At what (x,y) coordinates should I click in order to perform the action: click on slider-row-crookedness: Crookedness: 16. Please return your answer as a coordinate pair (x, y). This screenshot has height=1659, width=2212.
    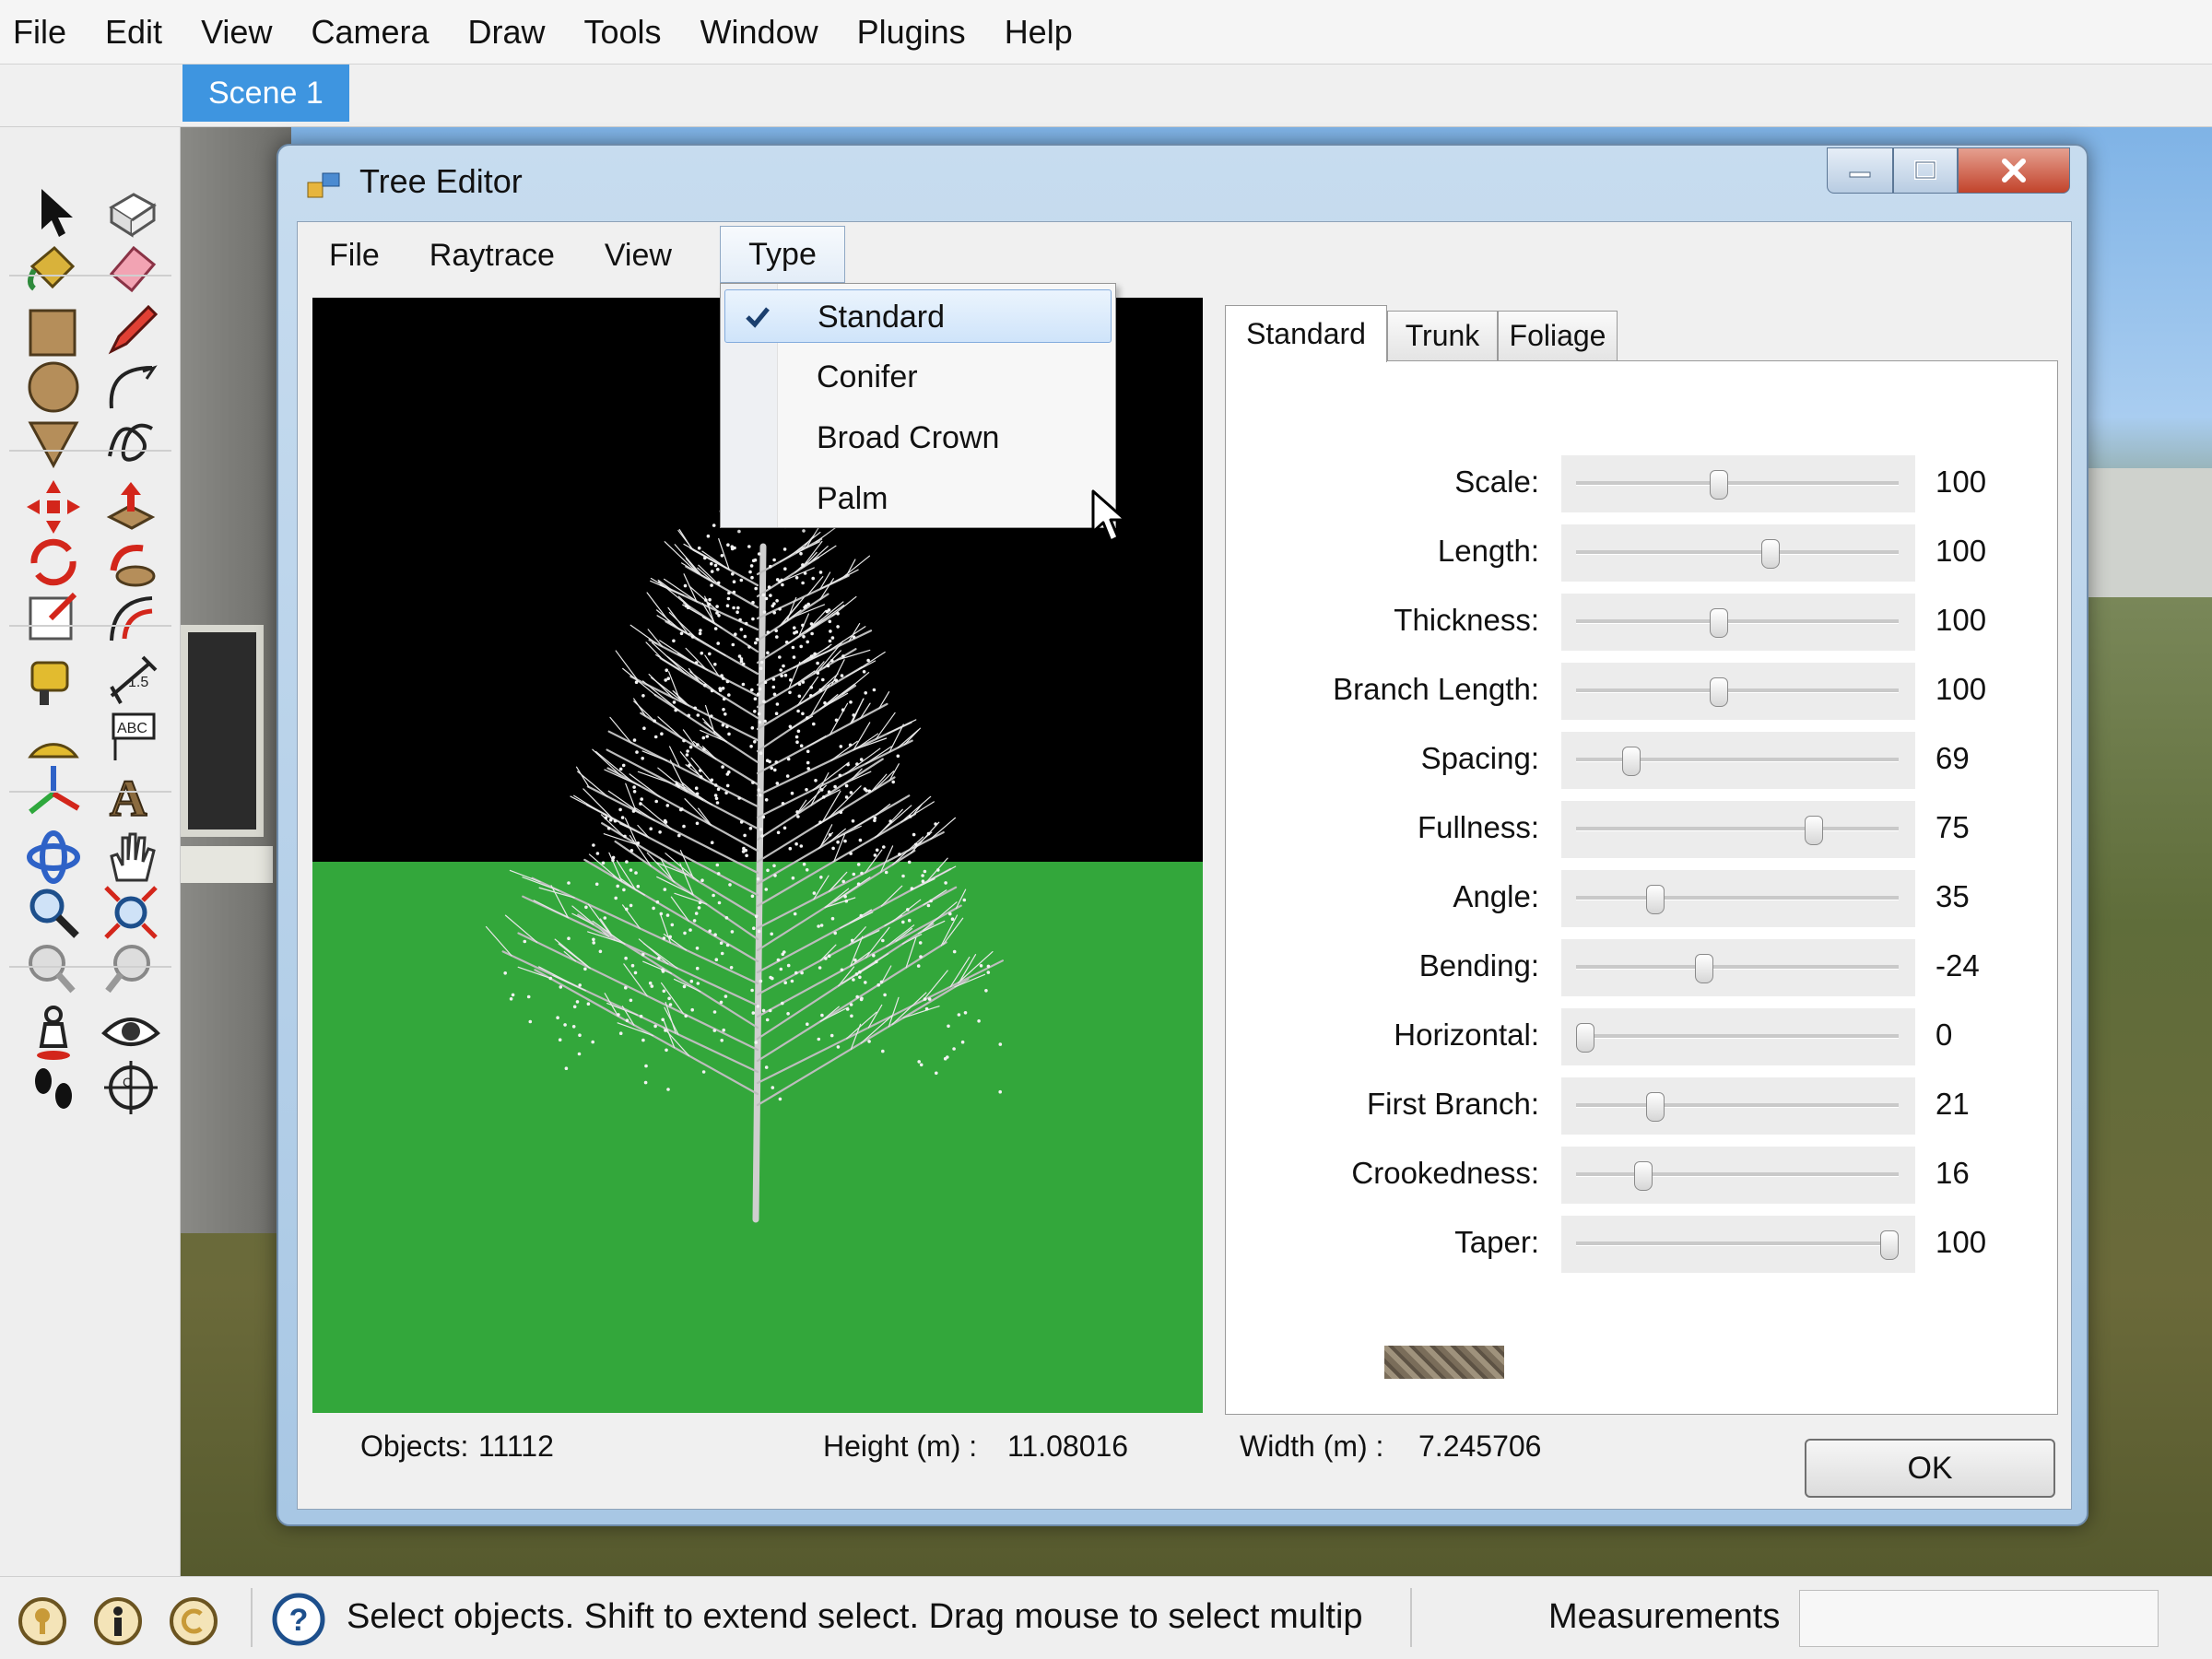
    Looking at the image, I should click on (1640, 1176).